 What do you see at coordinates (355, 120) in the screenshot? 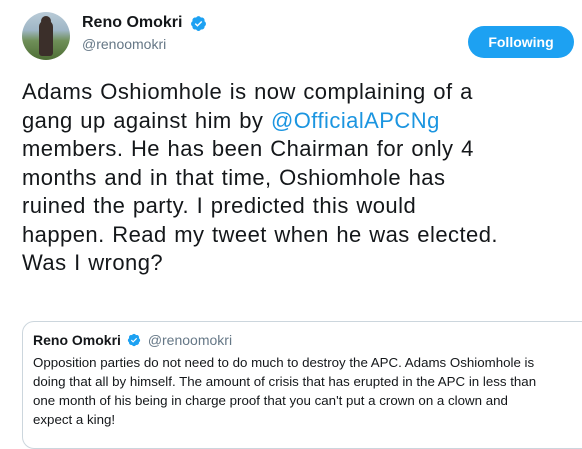
I see `mention-link: @OfficialAPCNg` at bounding box center [355, 120].